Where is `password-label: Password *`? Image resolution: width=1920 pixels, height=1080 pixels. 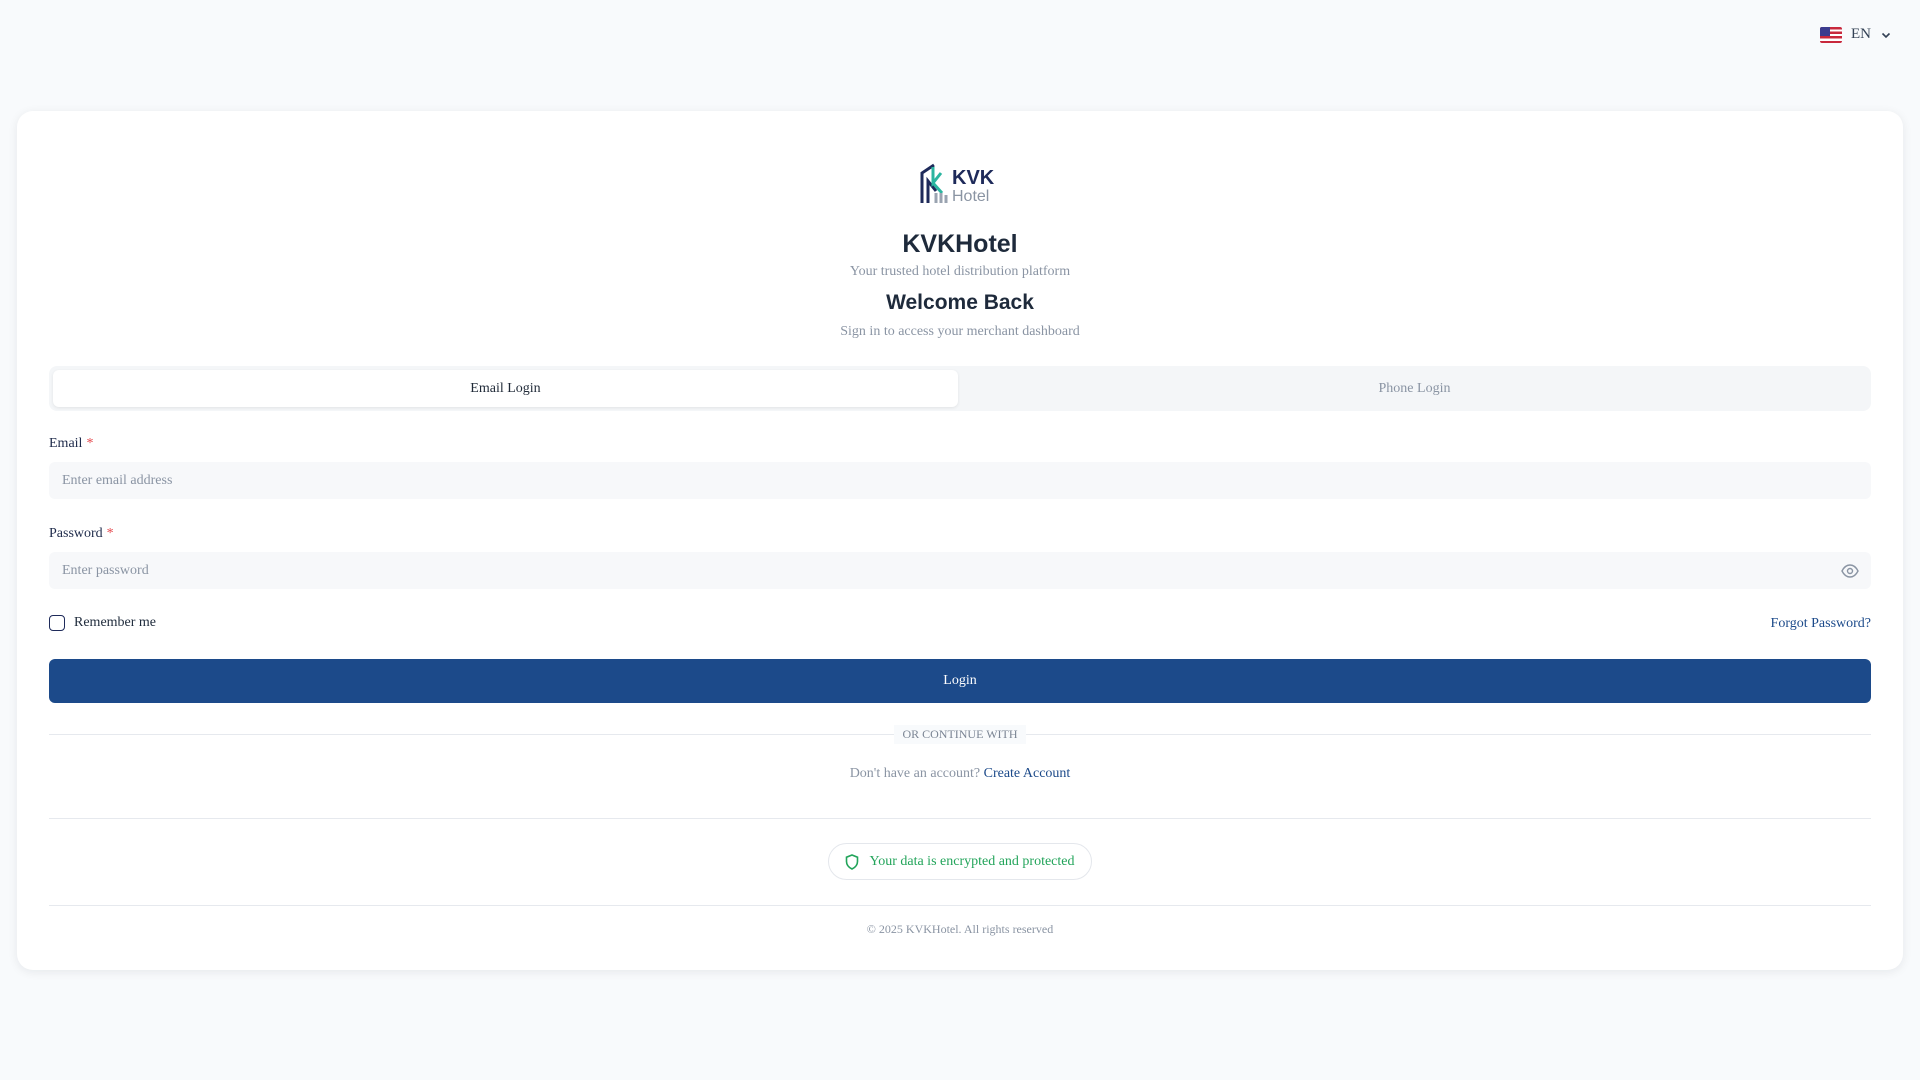 password-label: Password * is located at coordinates (81, 534).